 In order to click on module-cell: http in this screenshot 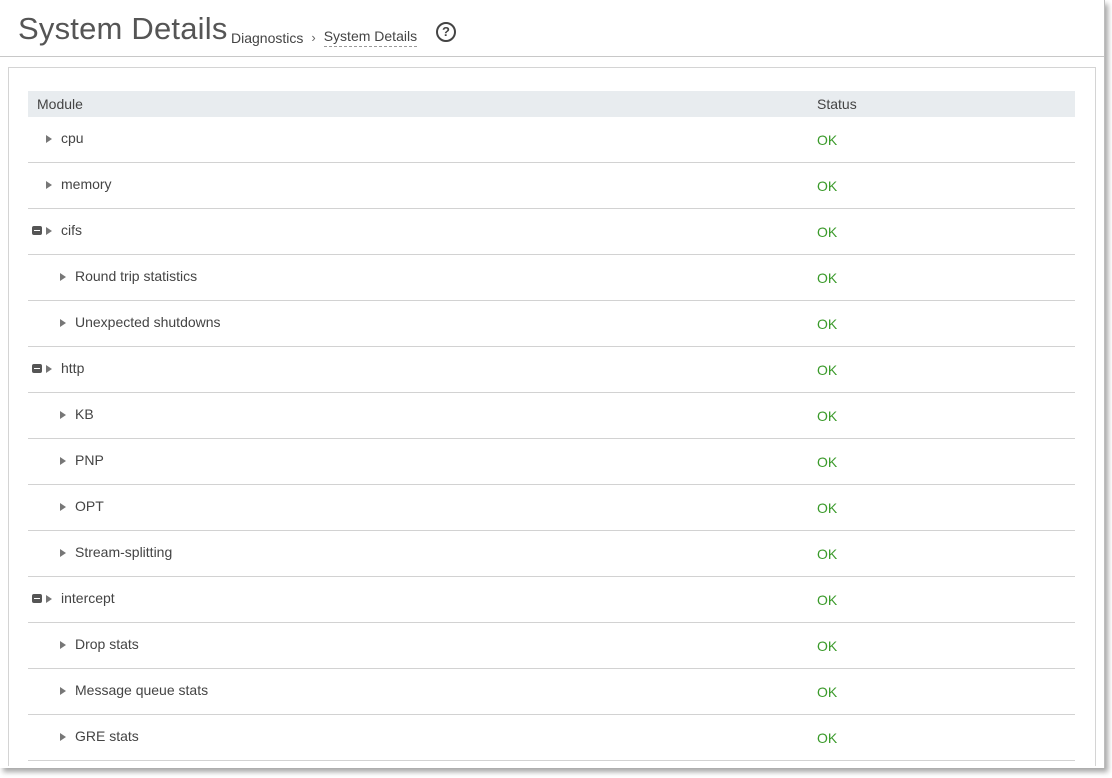, I will do `click(422, 369)`.